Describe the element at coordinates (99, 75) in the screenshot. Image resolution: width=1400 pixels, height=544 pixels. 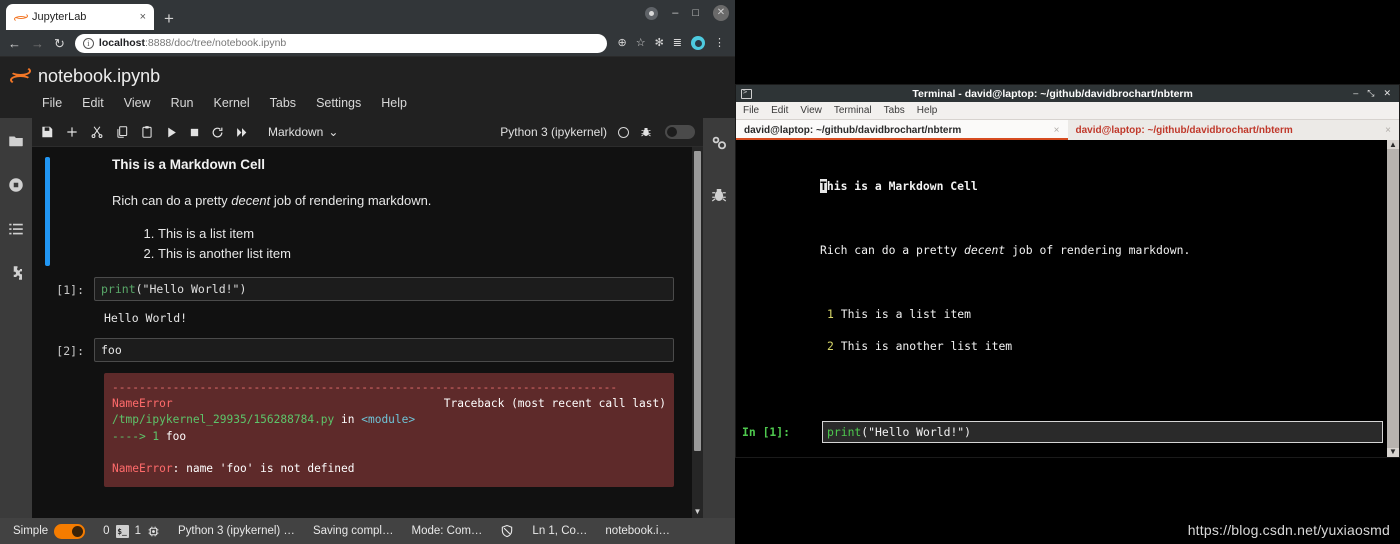
I see `page-title: notebook.ipynb` at that location.